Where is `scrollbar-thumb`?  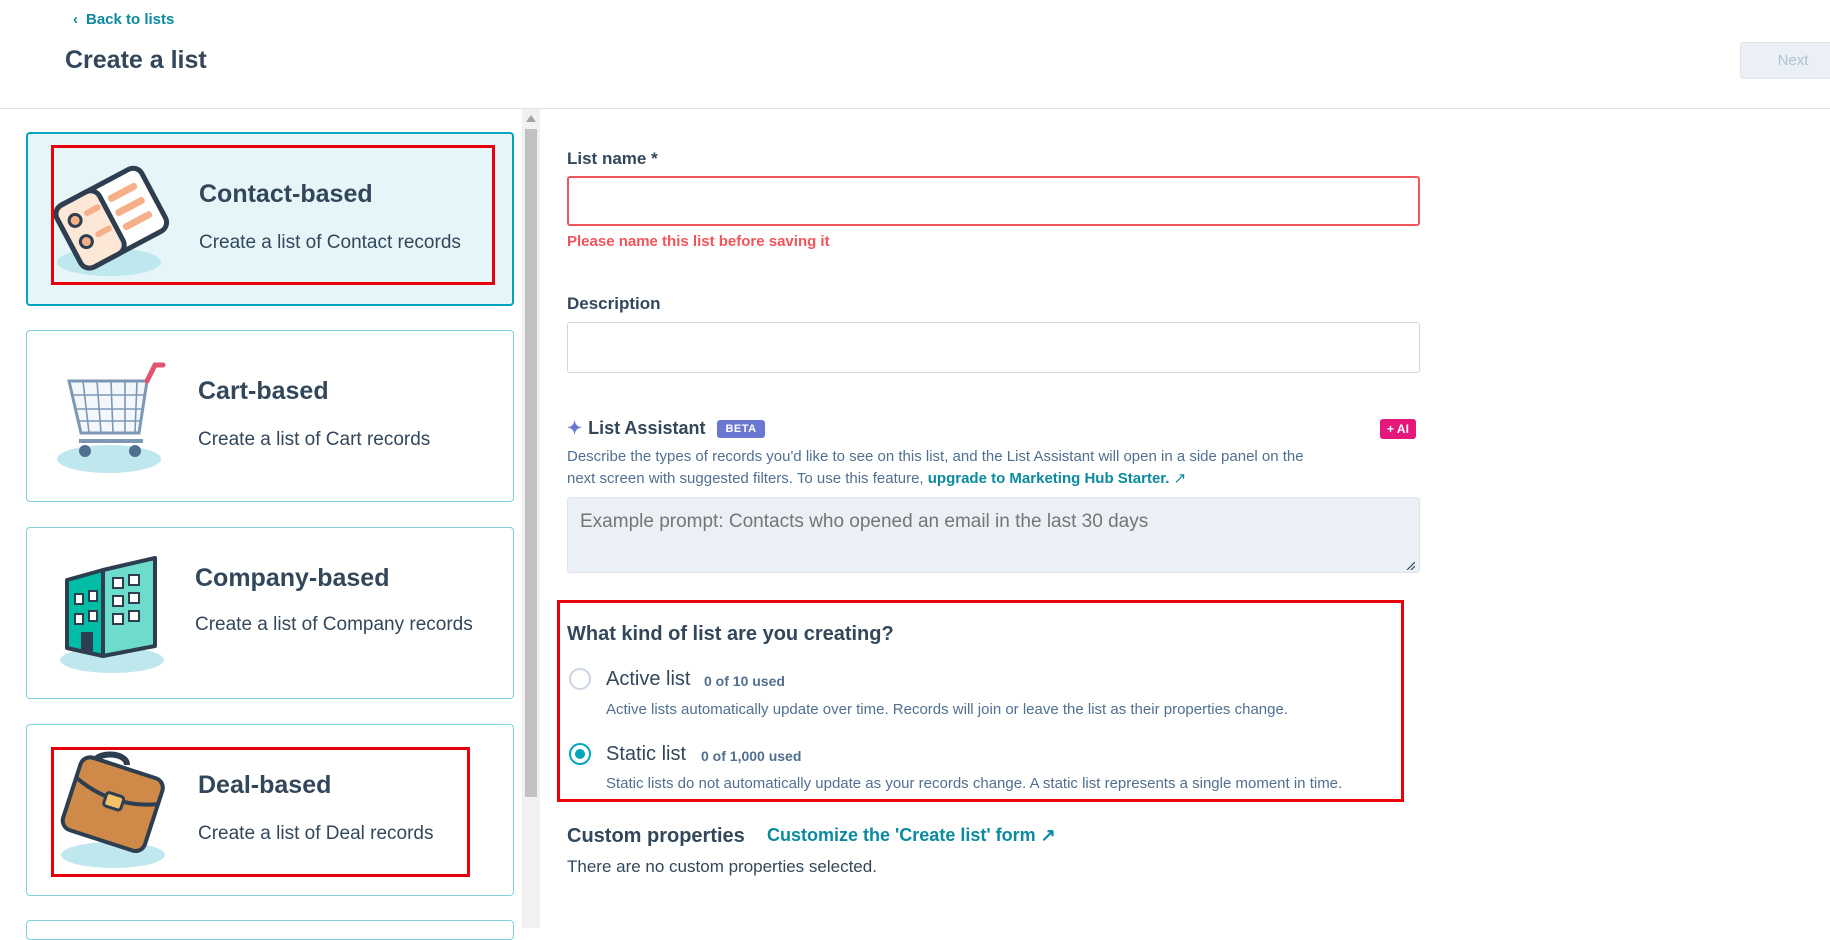 scrollbar-thumb is located at coordinates (531, 463).